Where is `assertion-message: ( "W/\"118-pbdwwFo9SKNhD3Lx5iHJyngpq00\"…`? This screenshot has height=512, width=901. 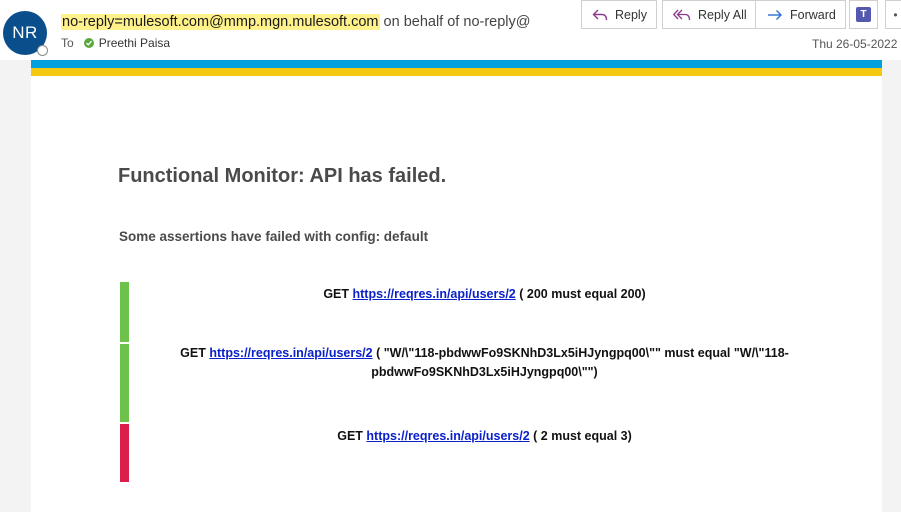
assertion-message: ( "W/\"118-pbdwwFo9SKNhD3Lx5iHJyngpq00\"… is located at coordinates (580, 362).